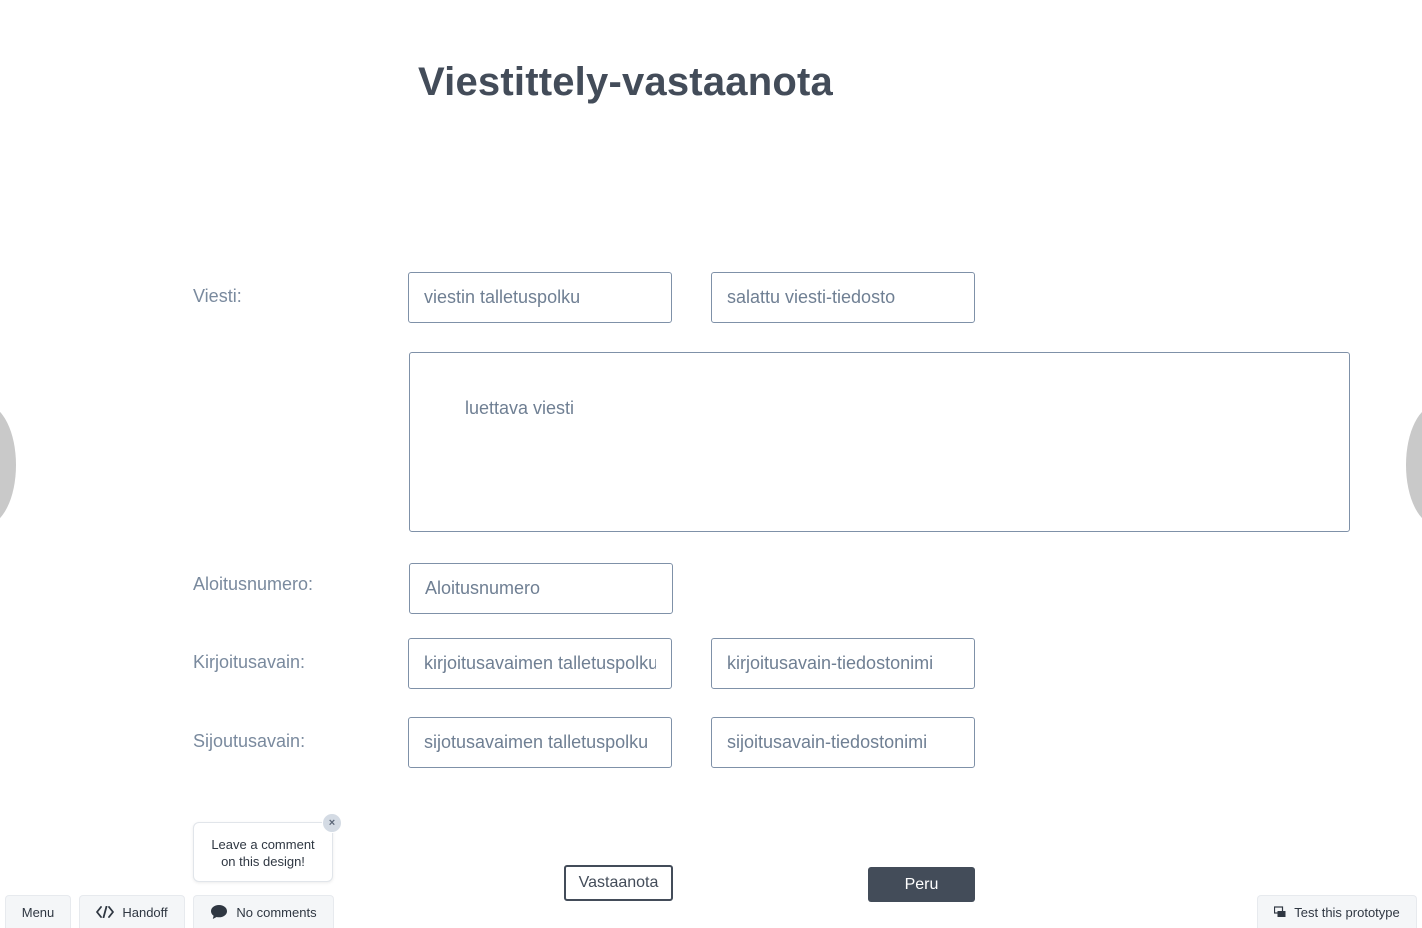  What do you see at coordinates (1347, 912) in the screenshot?
I see `test-prototype-label: Test this prototype` at bounding box center [1347, 912].